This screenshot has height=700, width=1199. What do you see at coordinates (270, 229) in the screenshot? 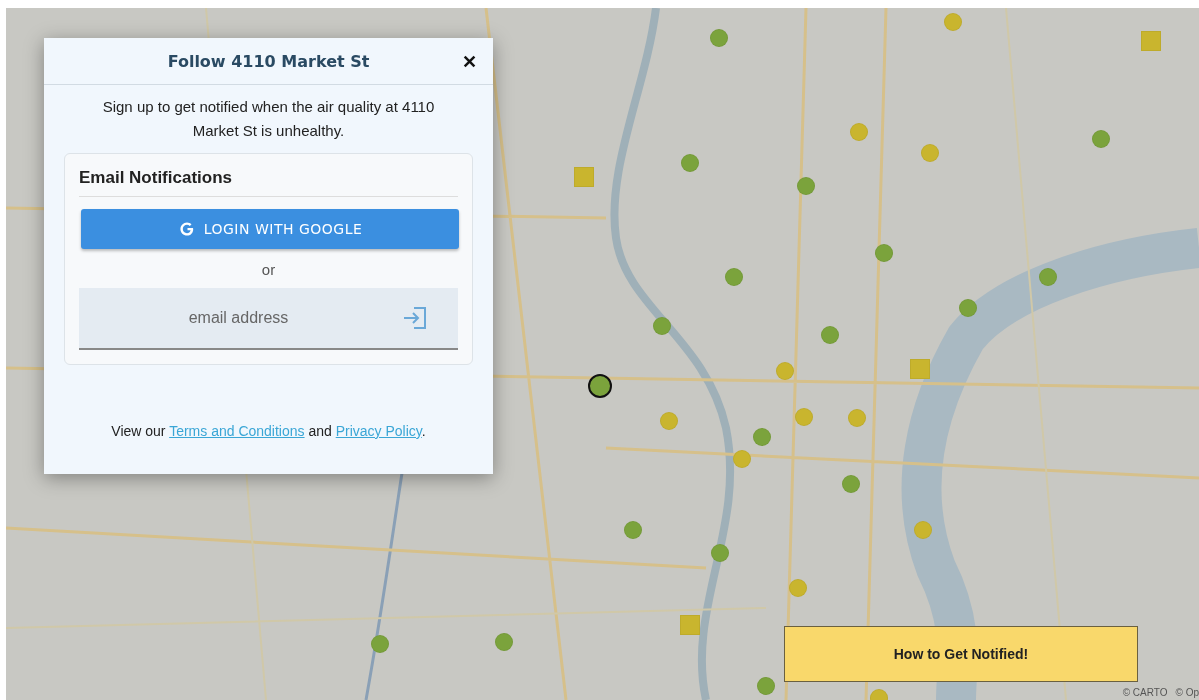
I see `login-with-google-button: LOGIN WITH GOOGLE` at bounding box center [270, 229].